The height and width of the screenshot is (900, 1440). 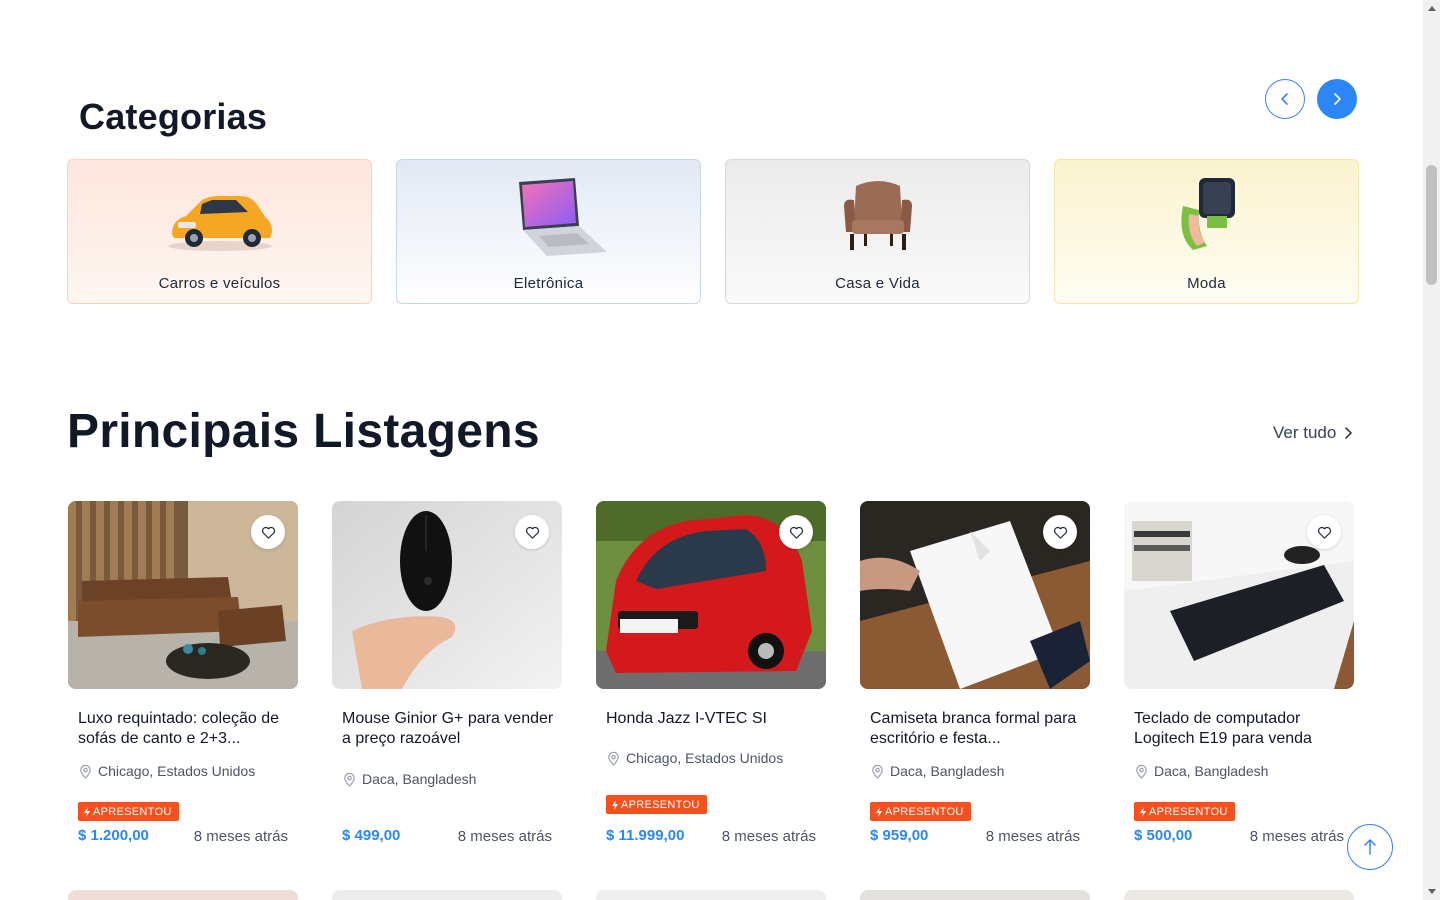 I want to click on arrow-up-icon, so click(x=1370, y=847).